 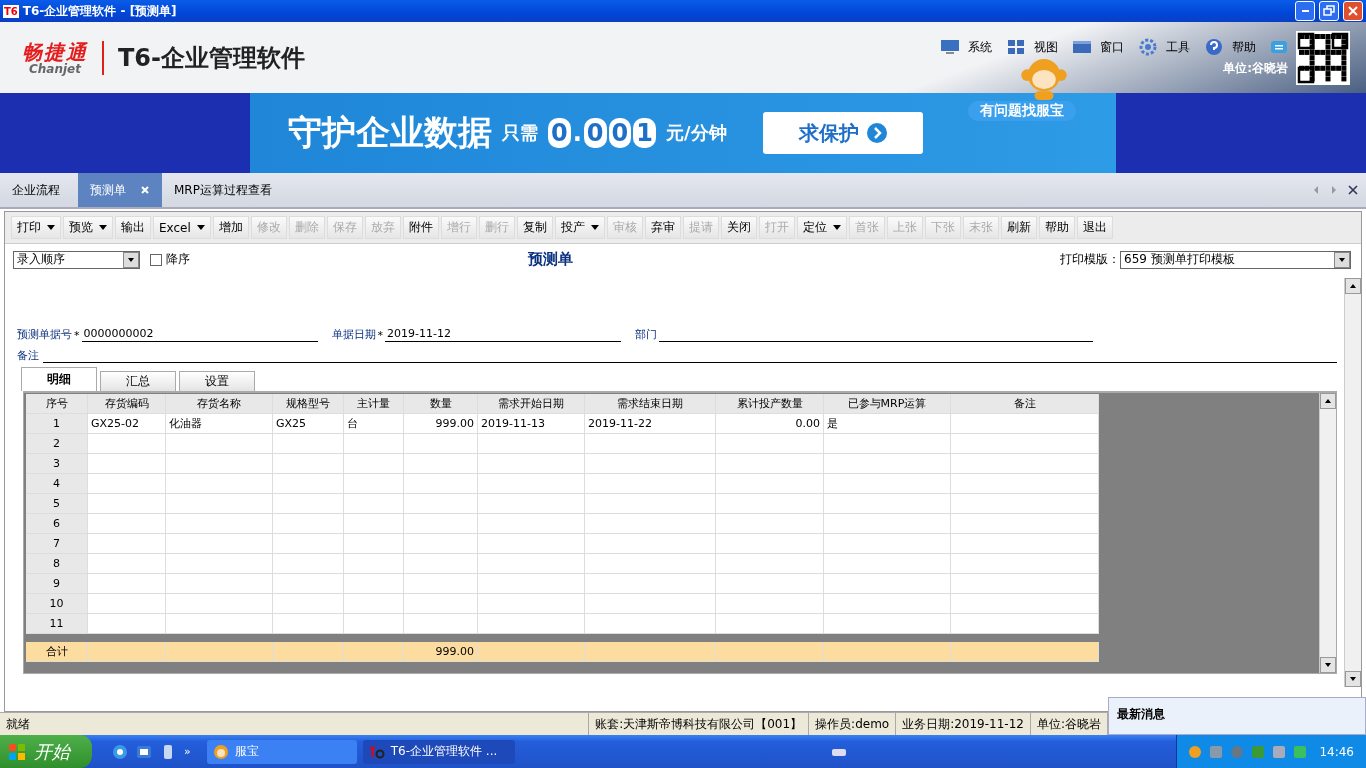 I want to click on brand-subtitle: Chanjet, so click(x=55, y=68).